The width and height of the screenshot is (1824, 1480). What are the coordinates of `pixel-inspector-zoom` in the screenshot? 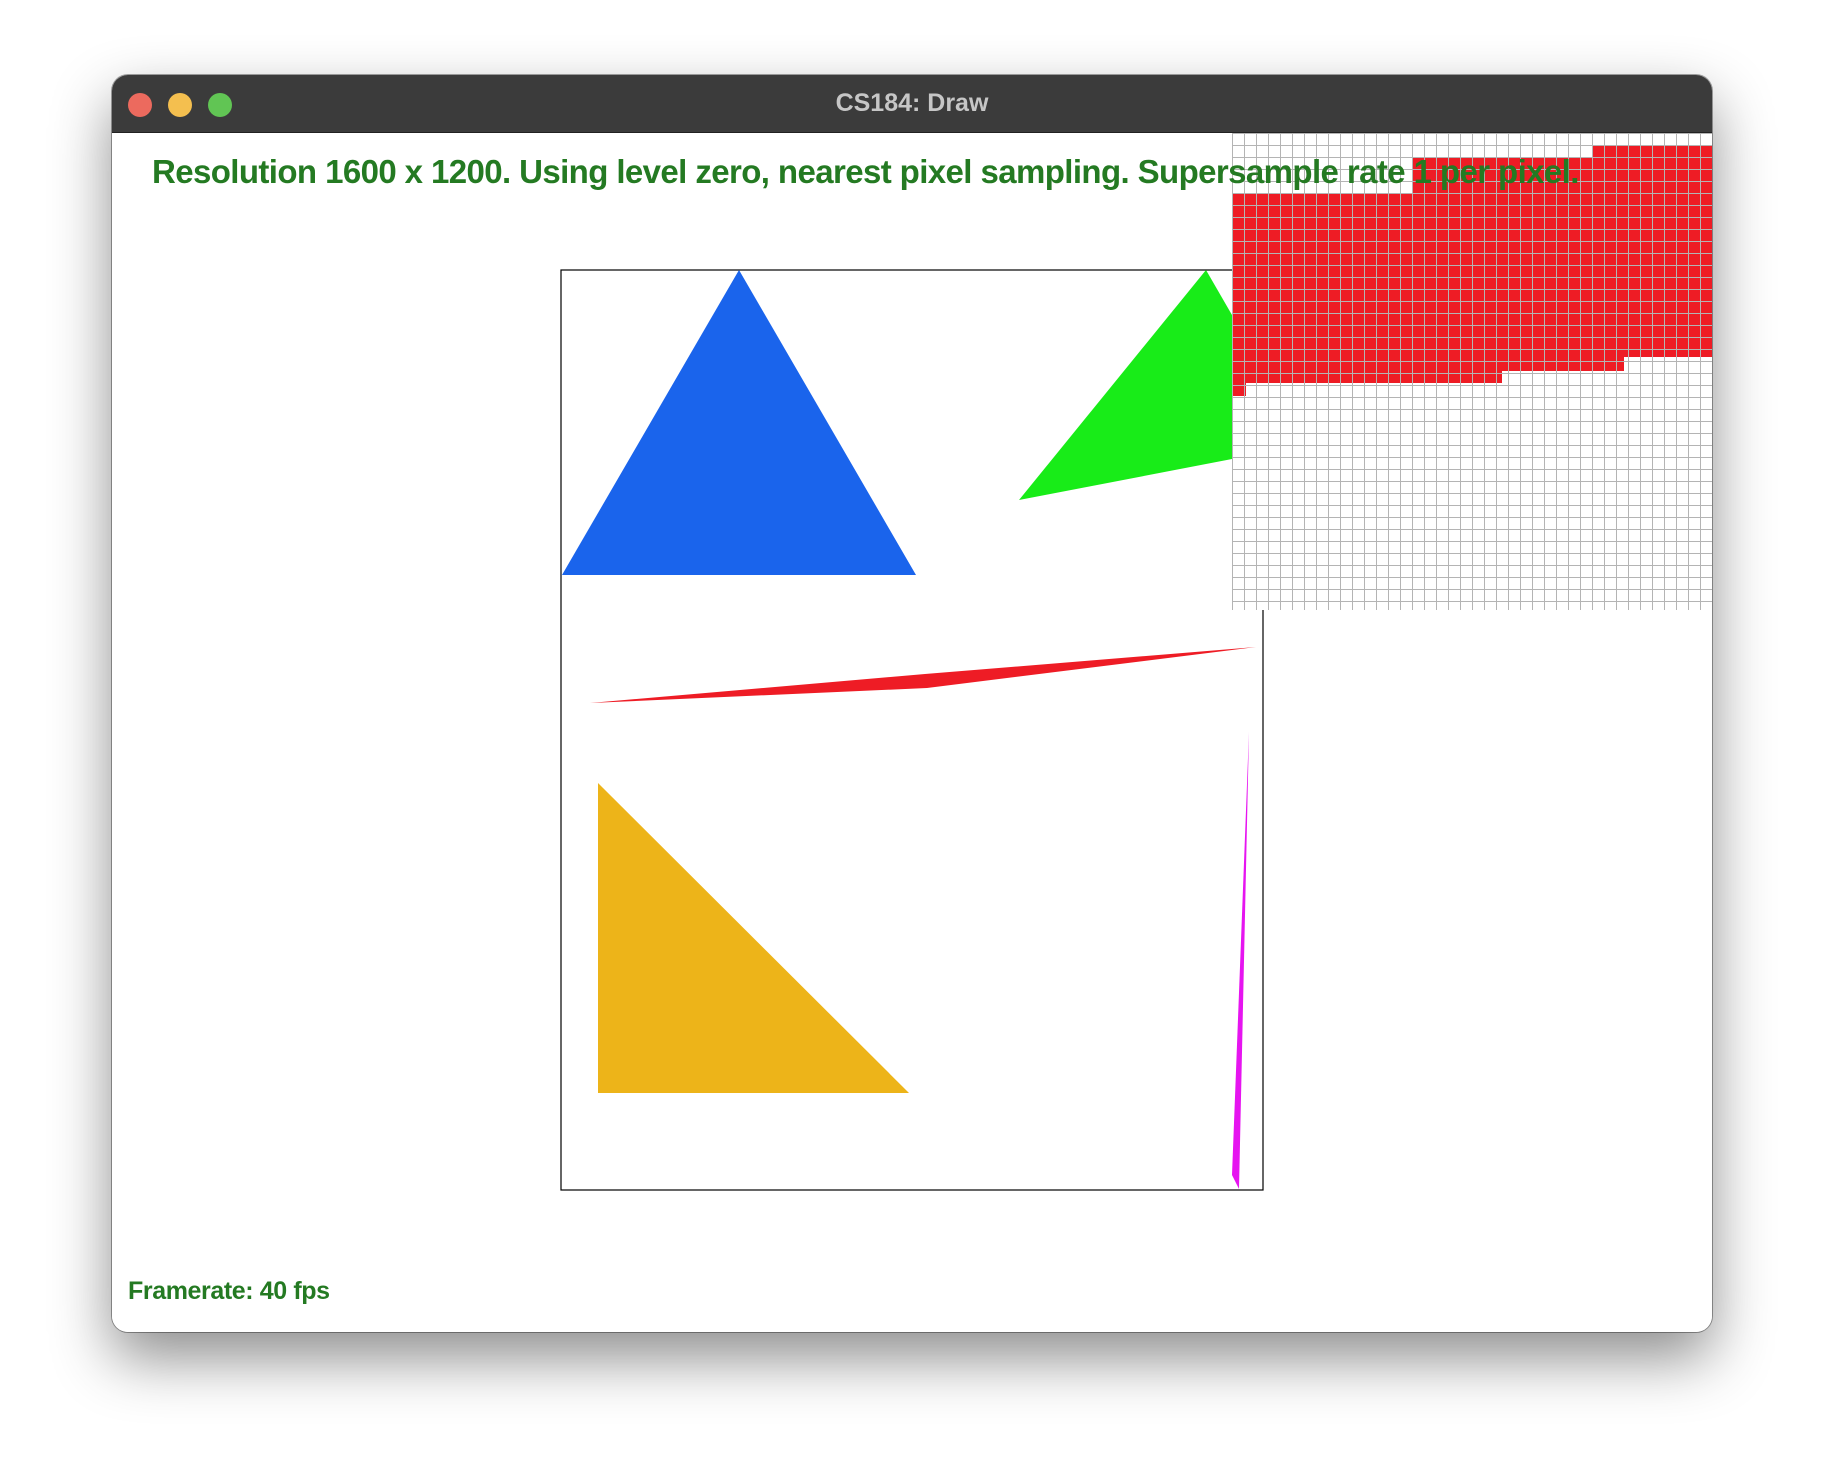 It's located at (1472, 371).